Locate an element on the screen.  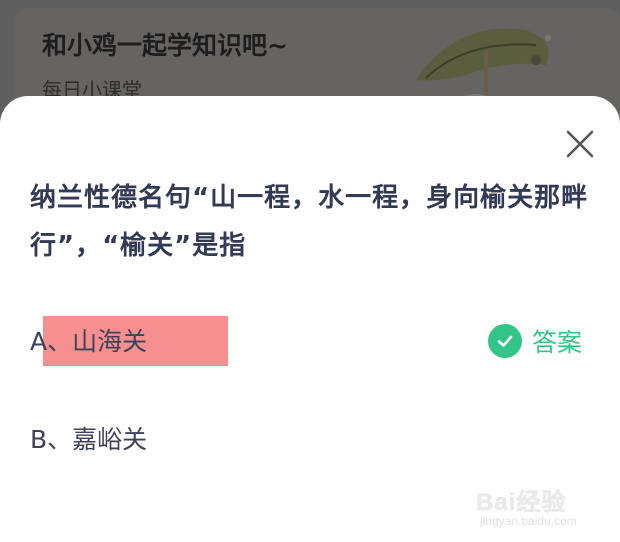
baidu-jingyan-watermark: Bai经验 jingyan.baidu.com is located at coordinates (546, 508).